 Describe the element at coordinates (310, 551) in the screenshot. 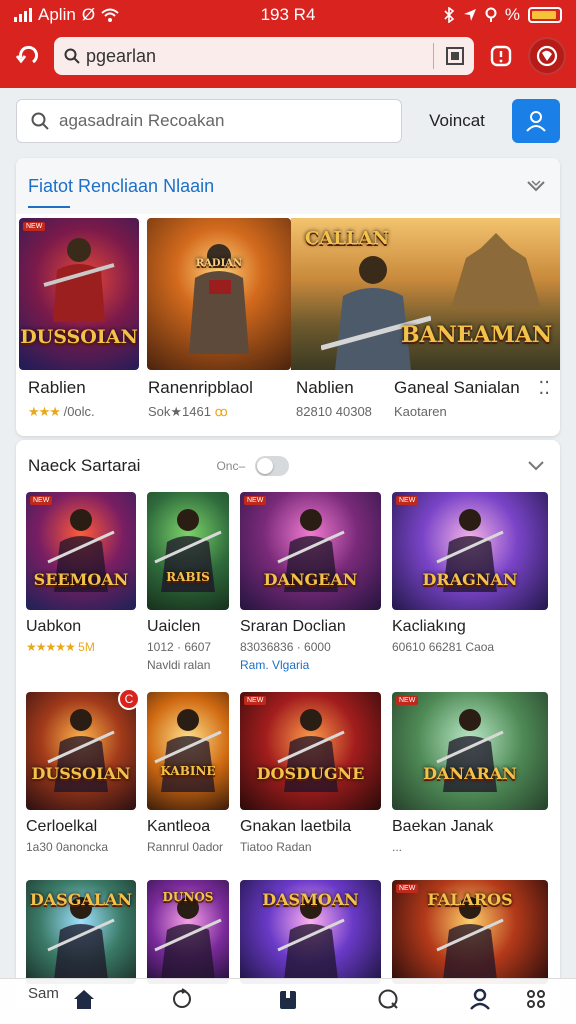

I see `game-thumbnail: NEW DANGEAN` at that location.